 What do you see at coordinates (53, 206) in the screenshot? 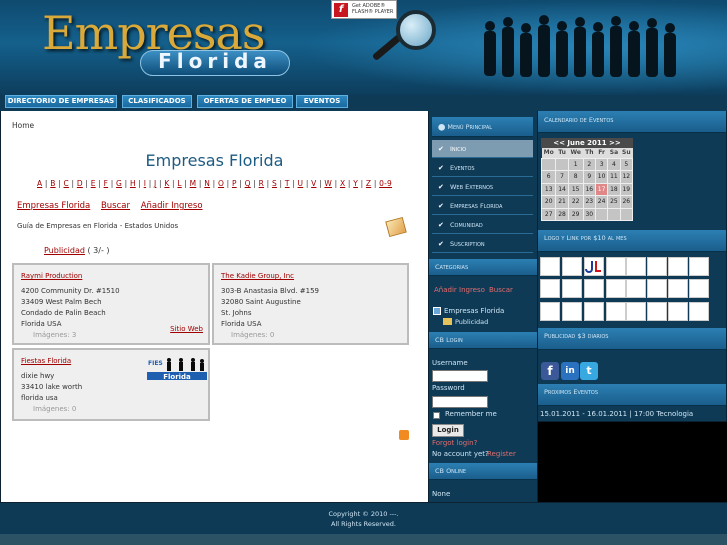
I see `link-empresas-florida: Empresas Florida` at bounding box center [53, 206].